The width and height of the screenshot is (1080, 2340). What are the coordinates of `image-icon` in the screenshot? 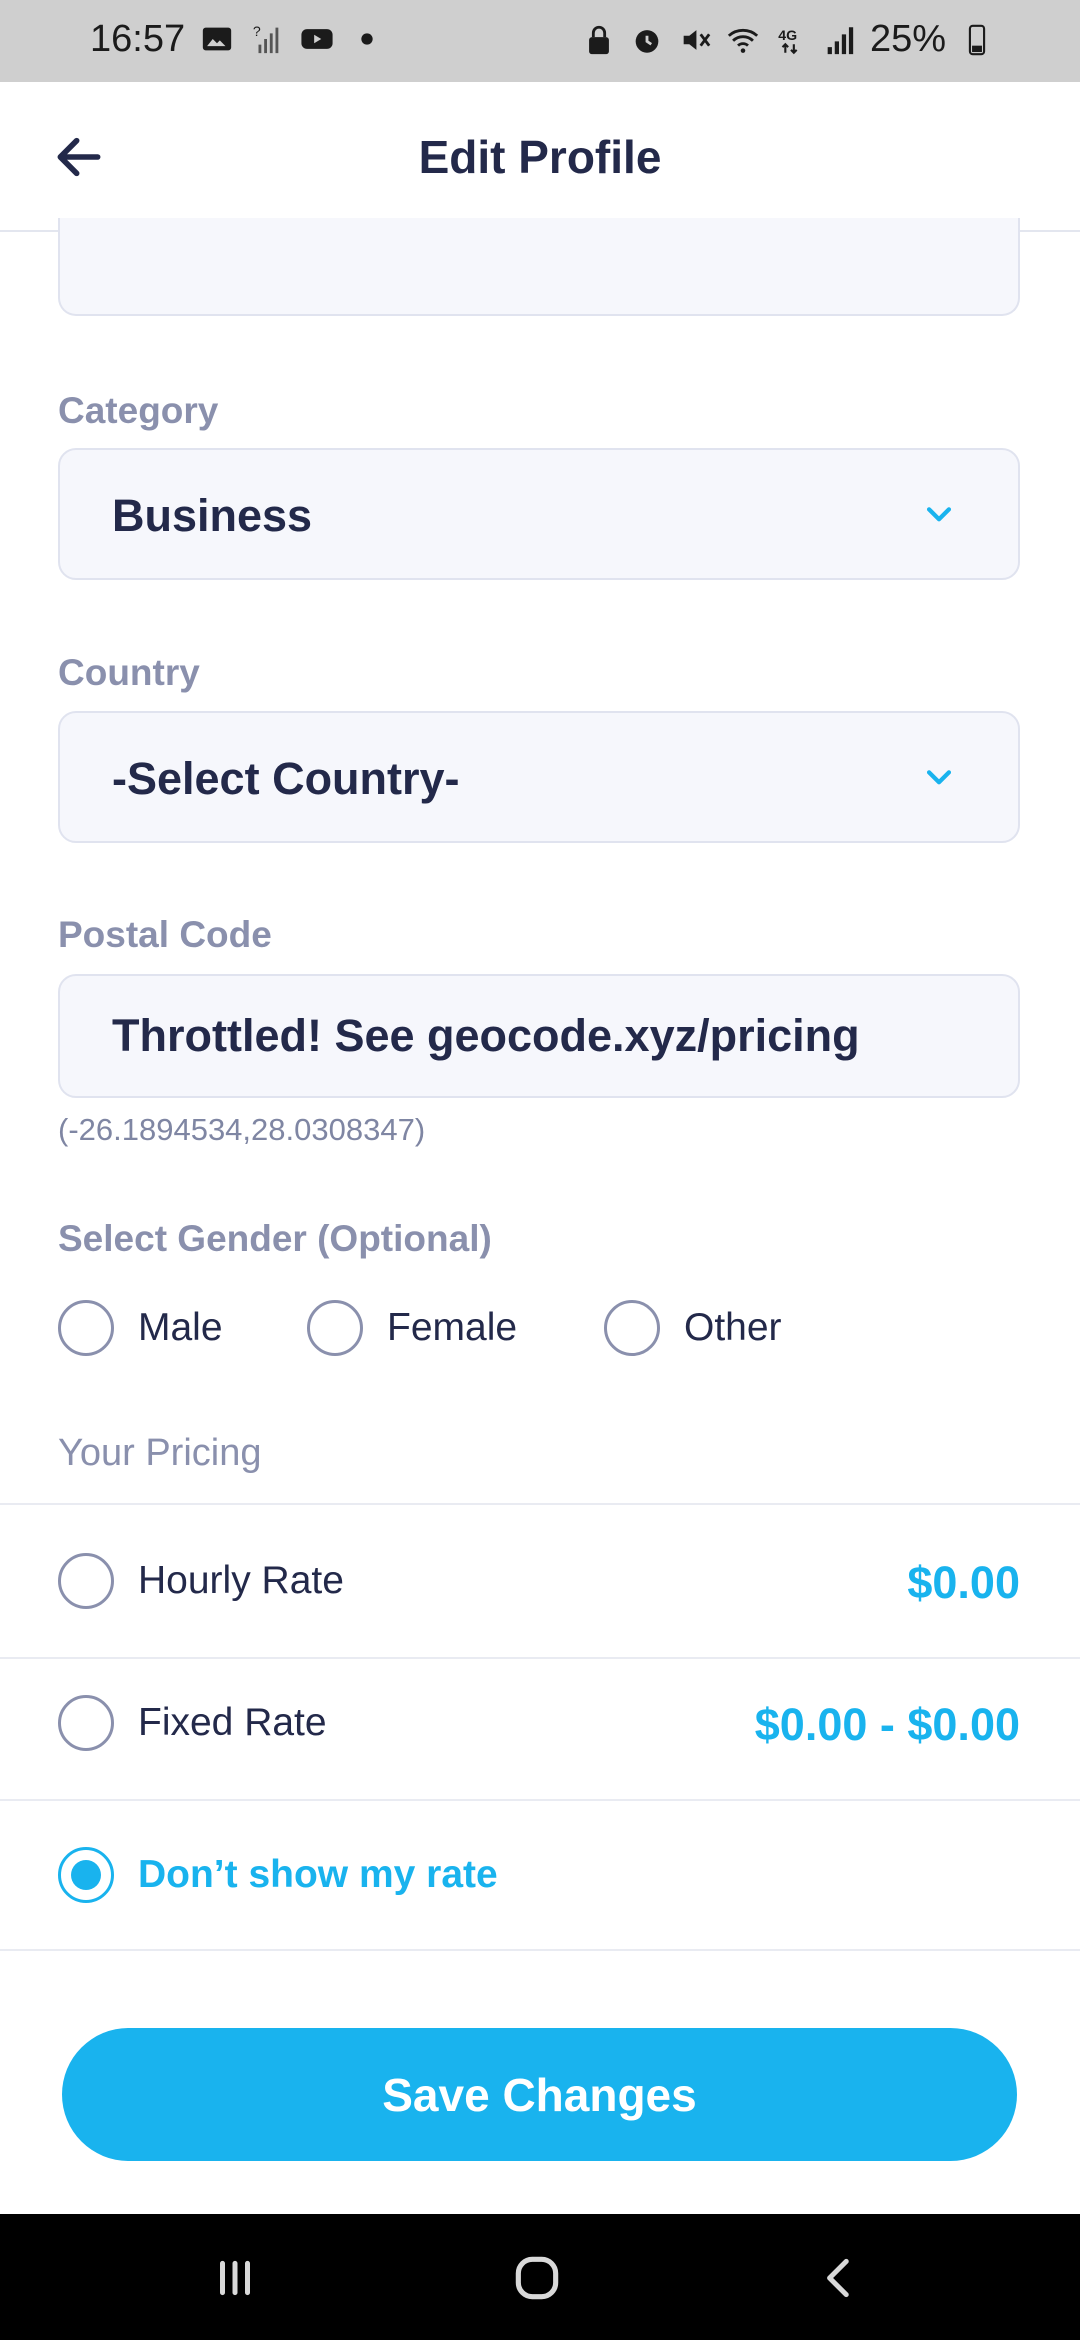 It's located at (217, 39).